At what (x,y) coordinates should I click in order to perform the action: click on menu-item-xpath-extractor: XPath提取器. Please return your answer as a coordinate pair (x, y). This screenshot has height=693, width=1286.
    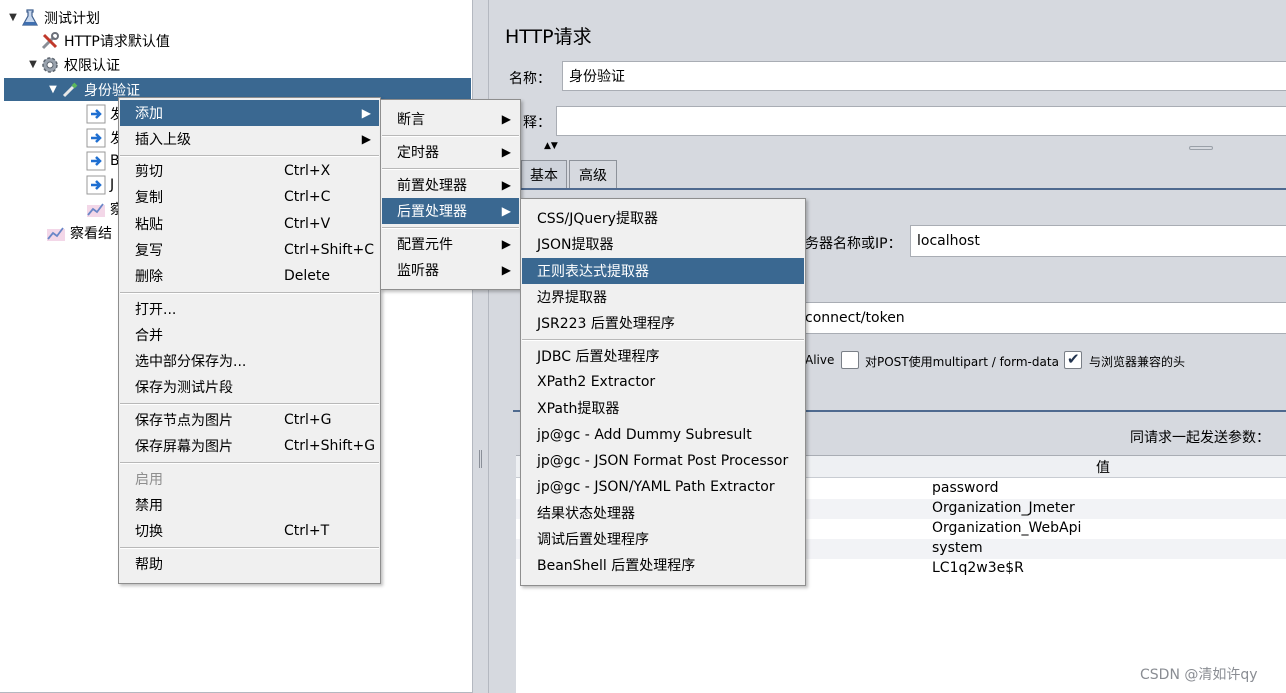
    Looking at the image, I should click on (663, 408).